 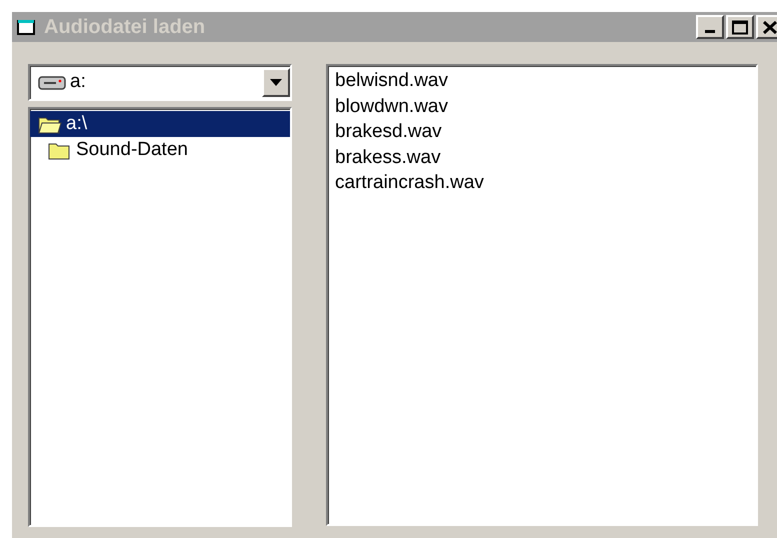 I want to click on maximize-button, so click(x=740, y=27).